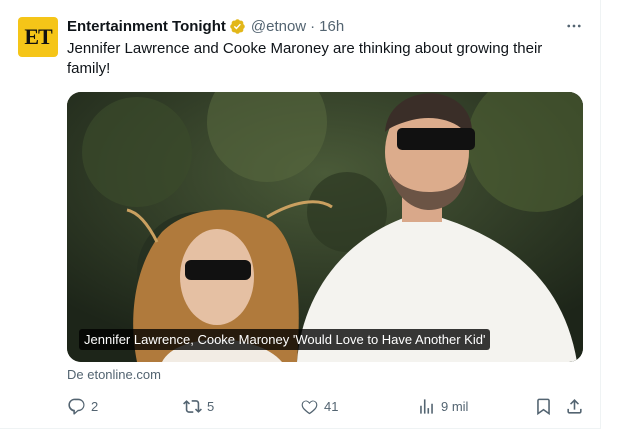 This screenshot has width=620, height=436. I want to click on reply-button: 2, so click(82, 406).